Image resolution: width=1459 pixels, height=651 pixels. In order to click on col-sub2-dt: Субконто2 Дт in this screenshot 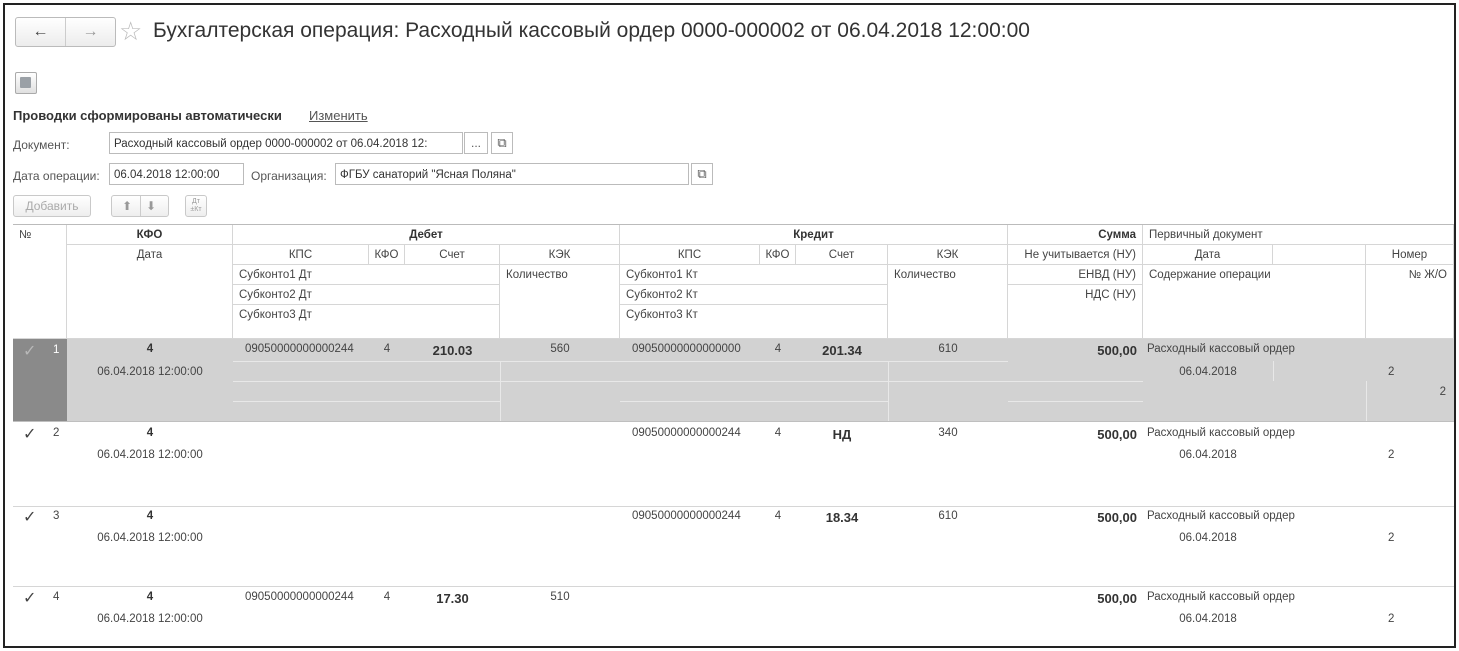, I will do `click(366, 295)`.